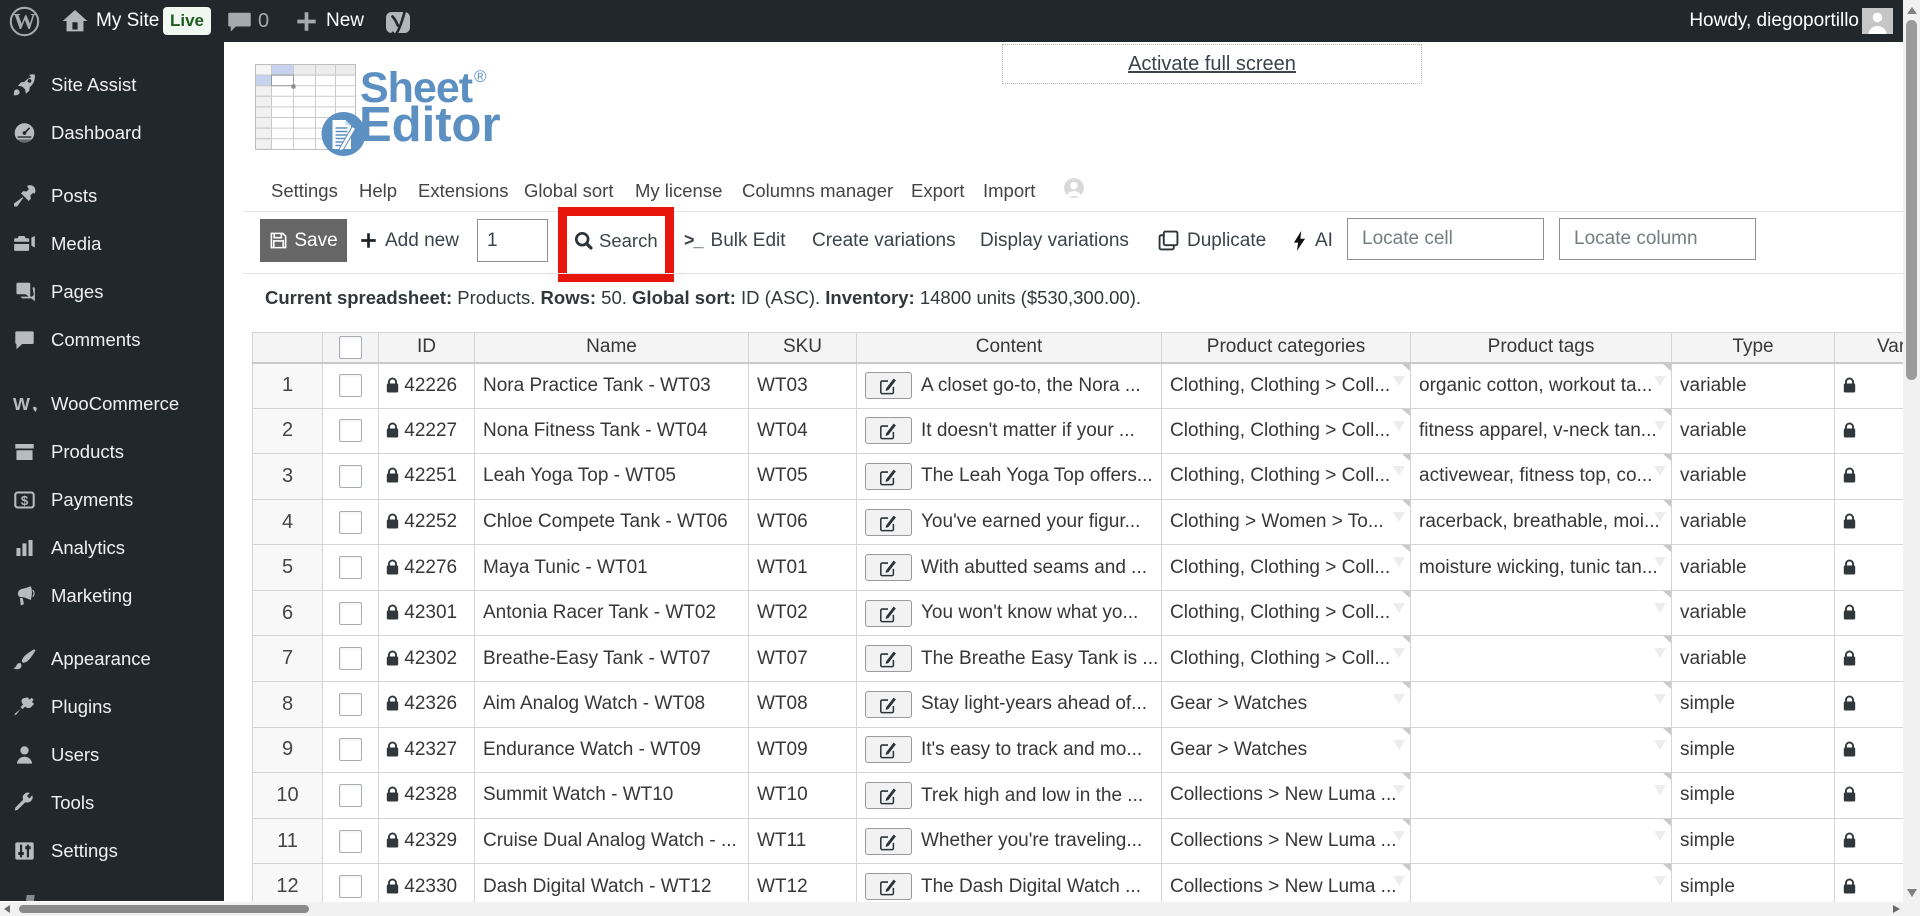 This screenshot has width=1920, height=916. Describe the element at coordinates (430, 125) in the screenshot. I see `svg-text: Editor` at that location.